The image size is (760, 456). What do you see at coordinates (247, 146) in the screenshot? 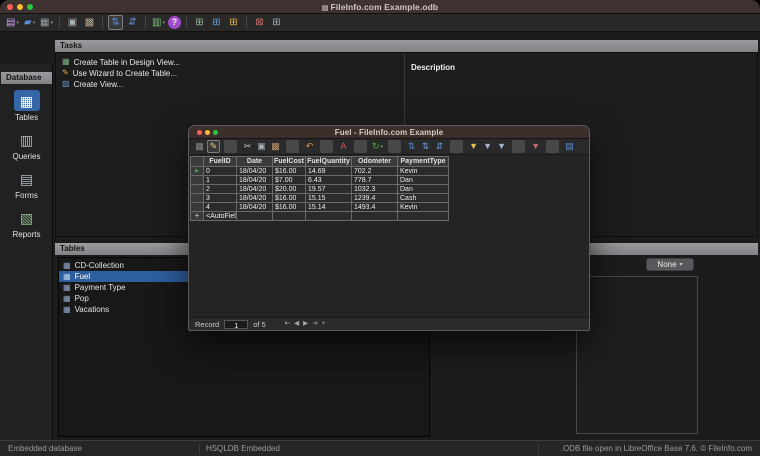
I see `cut-icon: ✂` at bounding box center [247, 146].